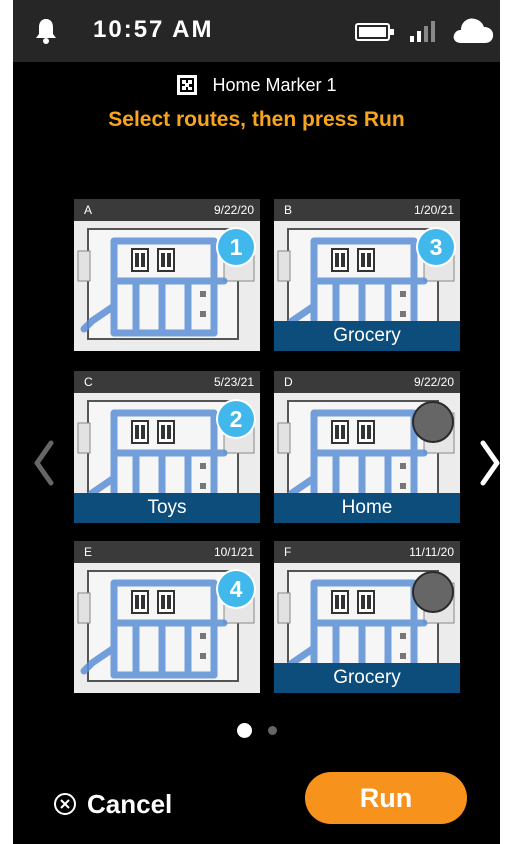 The width and height of the screenshot is (513, 844). Describe the element at coordinates (367, 210) in the screenshot. I see `tile-header: B 1/20/21` at that location.